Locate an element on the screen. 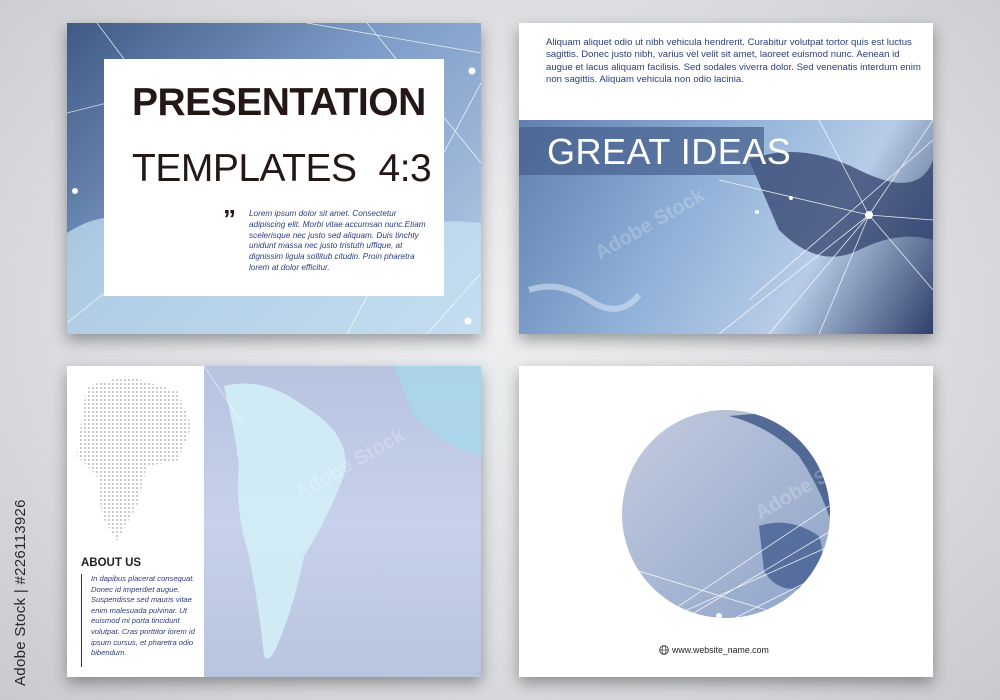 The height and width of the screenshot is (700, 1000). south-america-image is located at coordinates (342, 521).